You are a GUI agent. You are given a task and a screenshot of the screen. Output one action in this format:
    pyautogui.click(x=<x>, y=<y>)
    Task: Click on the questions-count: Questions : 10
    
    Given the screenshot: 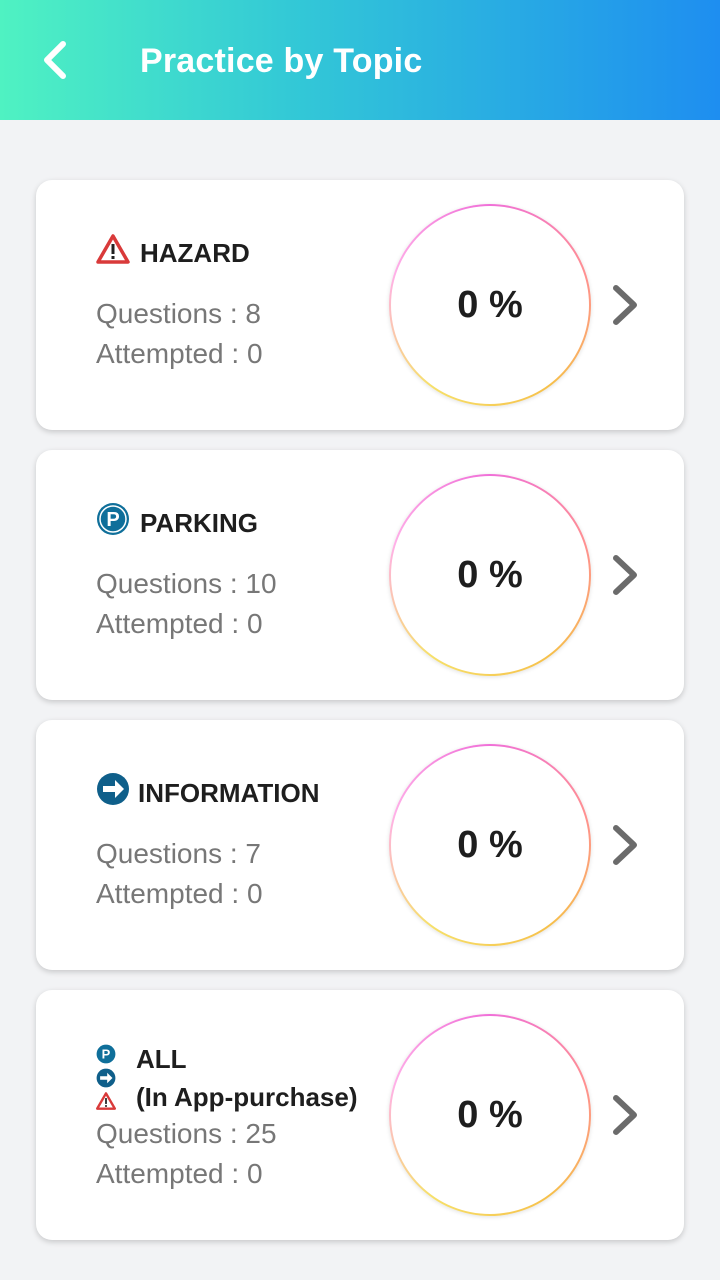 What is the action you would take?
    pyautogui.click(x=186, y=583)
    